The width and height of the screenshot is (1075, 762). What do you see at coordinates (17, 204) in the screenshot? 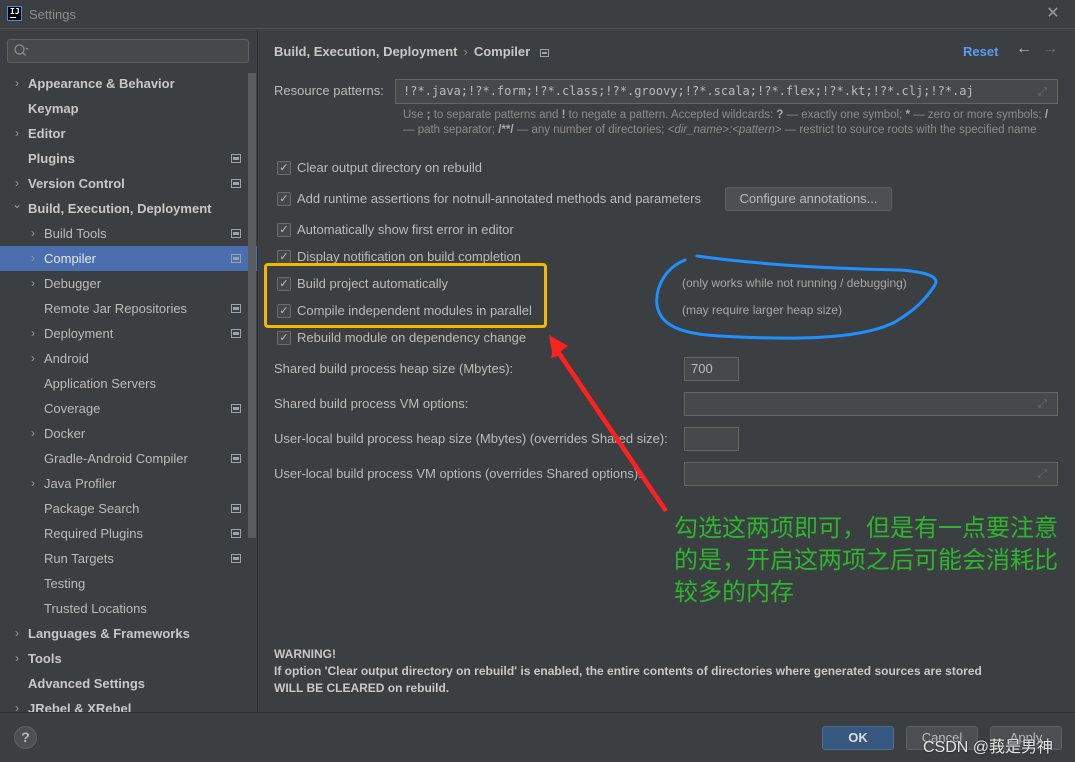
I see `chevron-down-icon: ⌄` at bounding box center [17, 204].